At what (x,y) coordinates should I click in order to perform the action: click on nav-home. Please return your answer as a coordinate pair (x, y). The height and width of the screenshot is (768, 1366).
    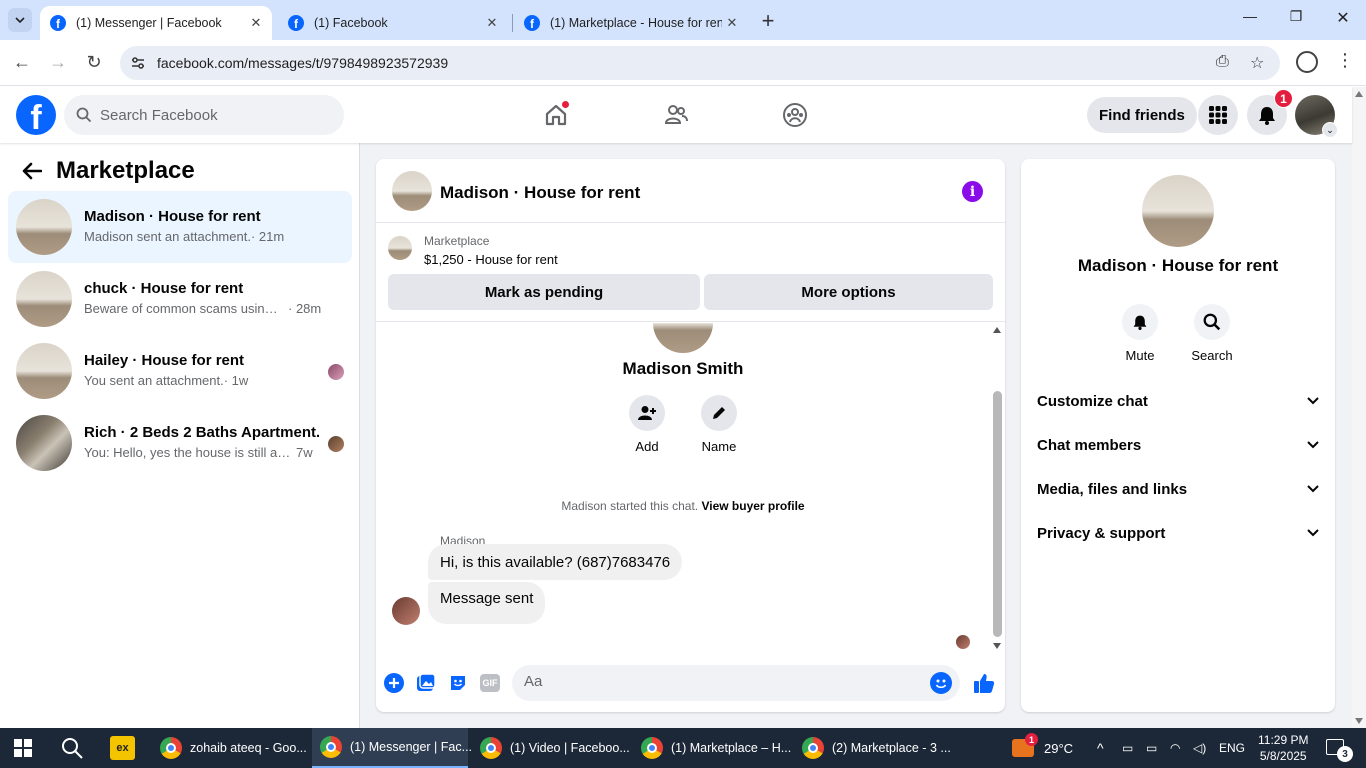
    Looking at the image, I should click on (556, 115).